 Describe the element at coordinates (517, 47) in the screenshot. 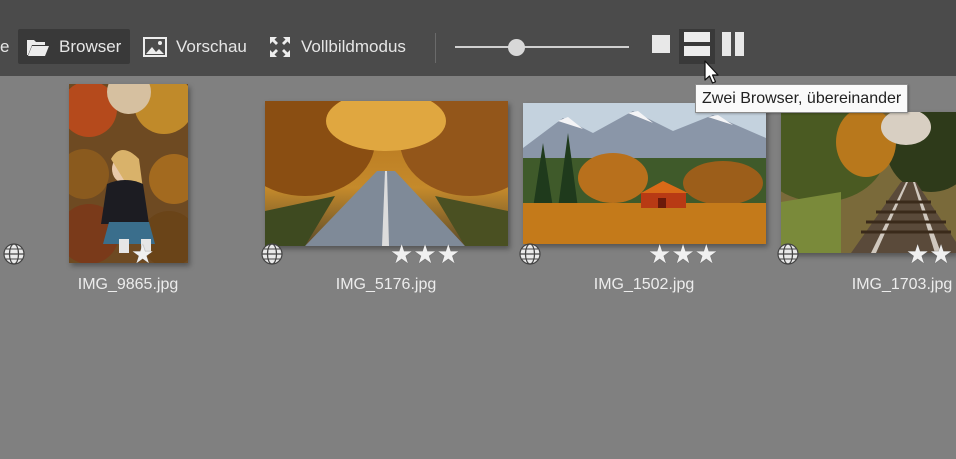

I see `slider-thumb` at that location.